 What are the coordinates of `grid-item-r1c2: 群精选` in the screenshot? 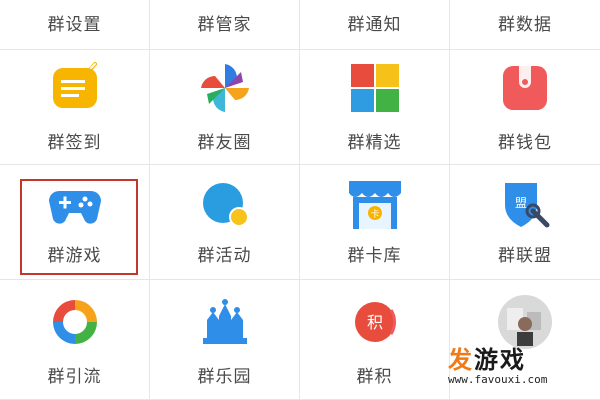 It's located at (375, 107).